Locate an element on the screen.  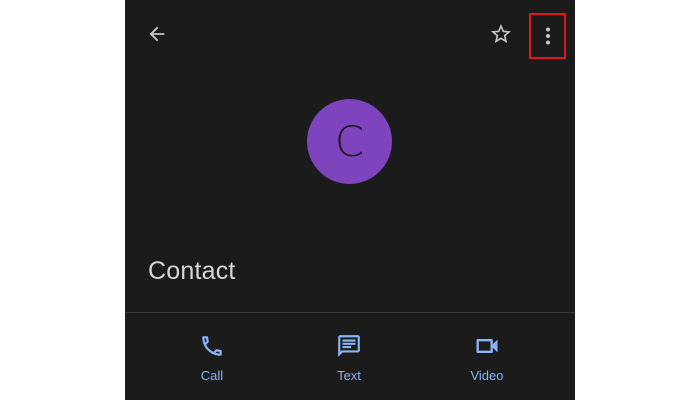
contact-avatar: C is located at coordinates (349, 141).